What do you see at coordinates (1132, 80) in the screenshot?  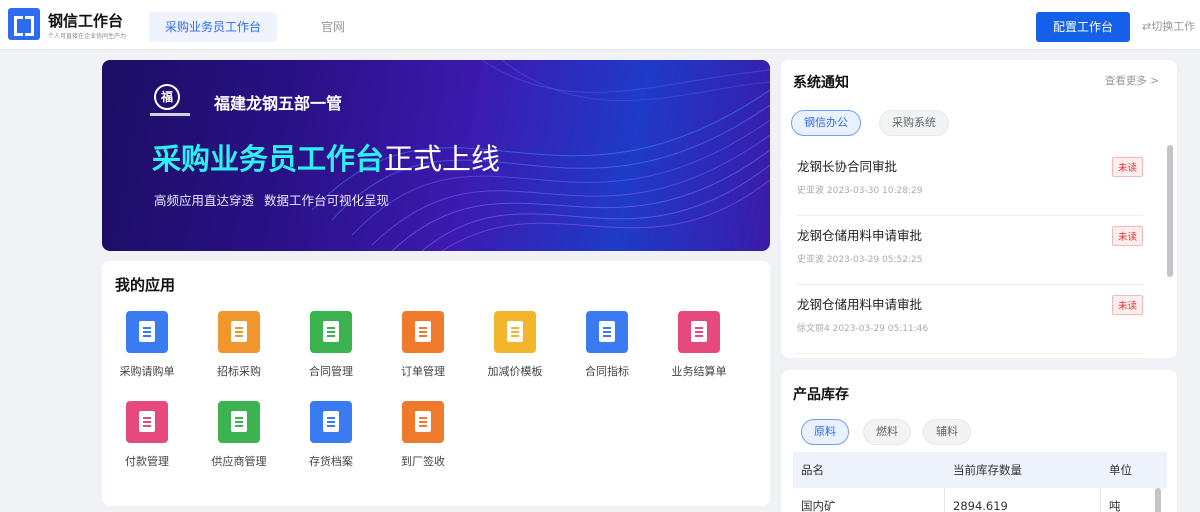 I see `view-more-link: 查看更多 >` at bounding box center [1132, 80].